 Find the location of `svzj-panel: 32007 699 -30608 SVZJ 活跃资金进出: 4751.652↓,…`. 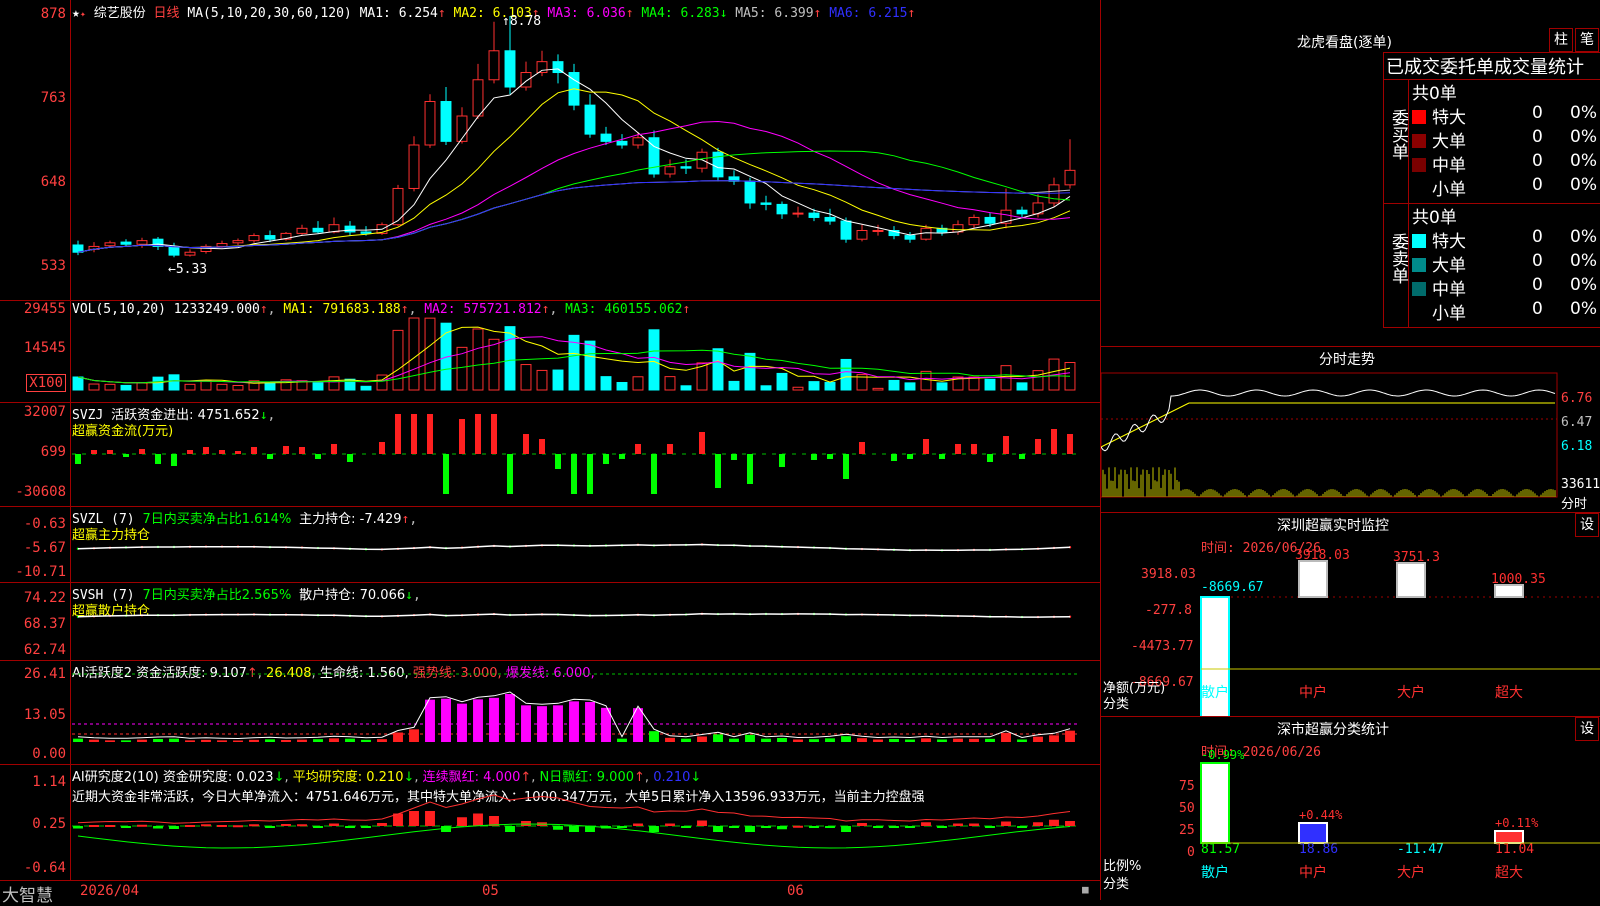

svzj-panel: 32007 699 -30608 SVZJ 活跃资金进出: 4751.652↓,… is located at coordinates (550, 454).